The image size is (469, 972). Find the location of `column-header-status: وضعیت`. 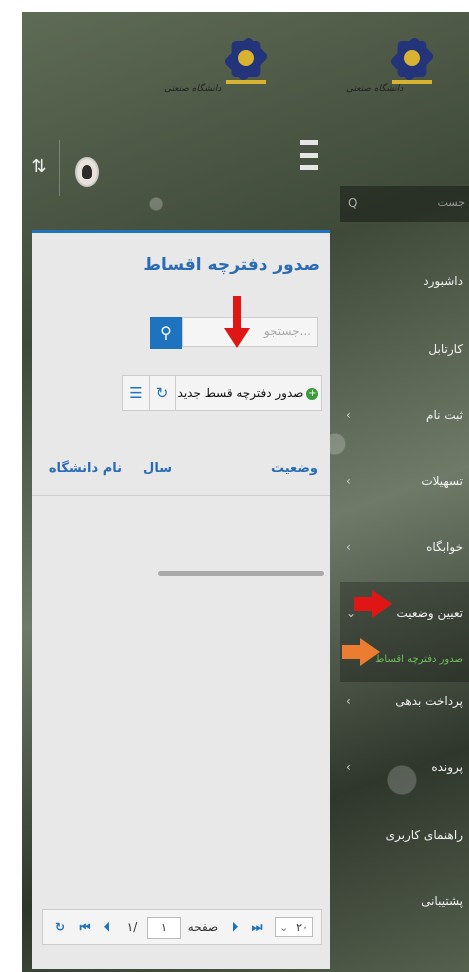

column-header-status: وضعیت is located at coordinates (294, 468).